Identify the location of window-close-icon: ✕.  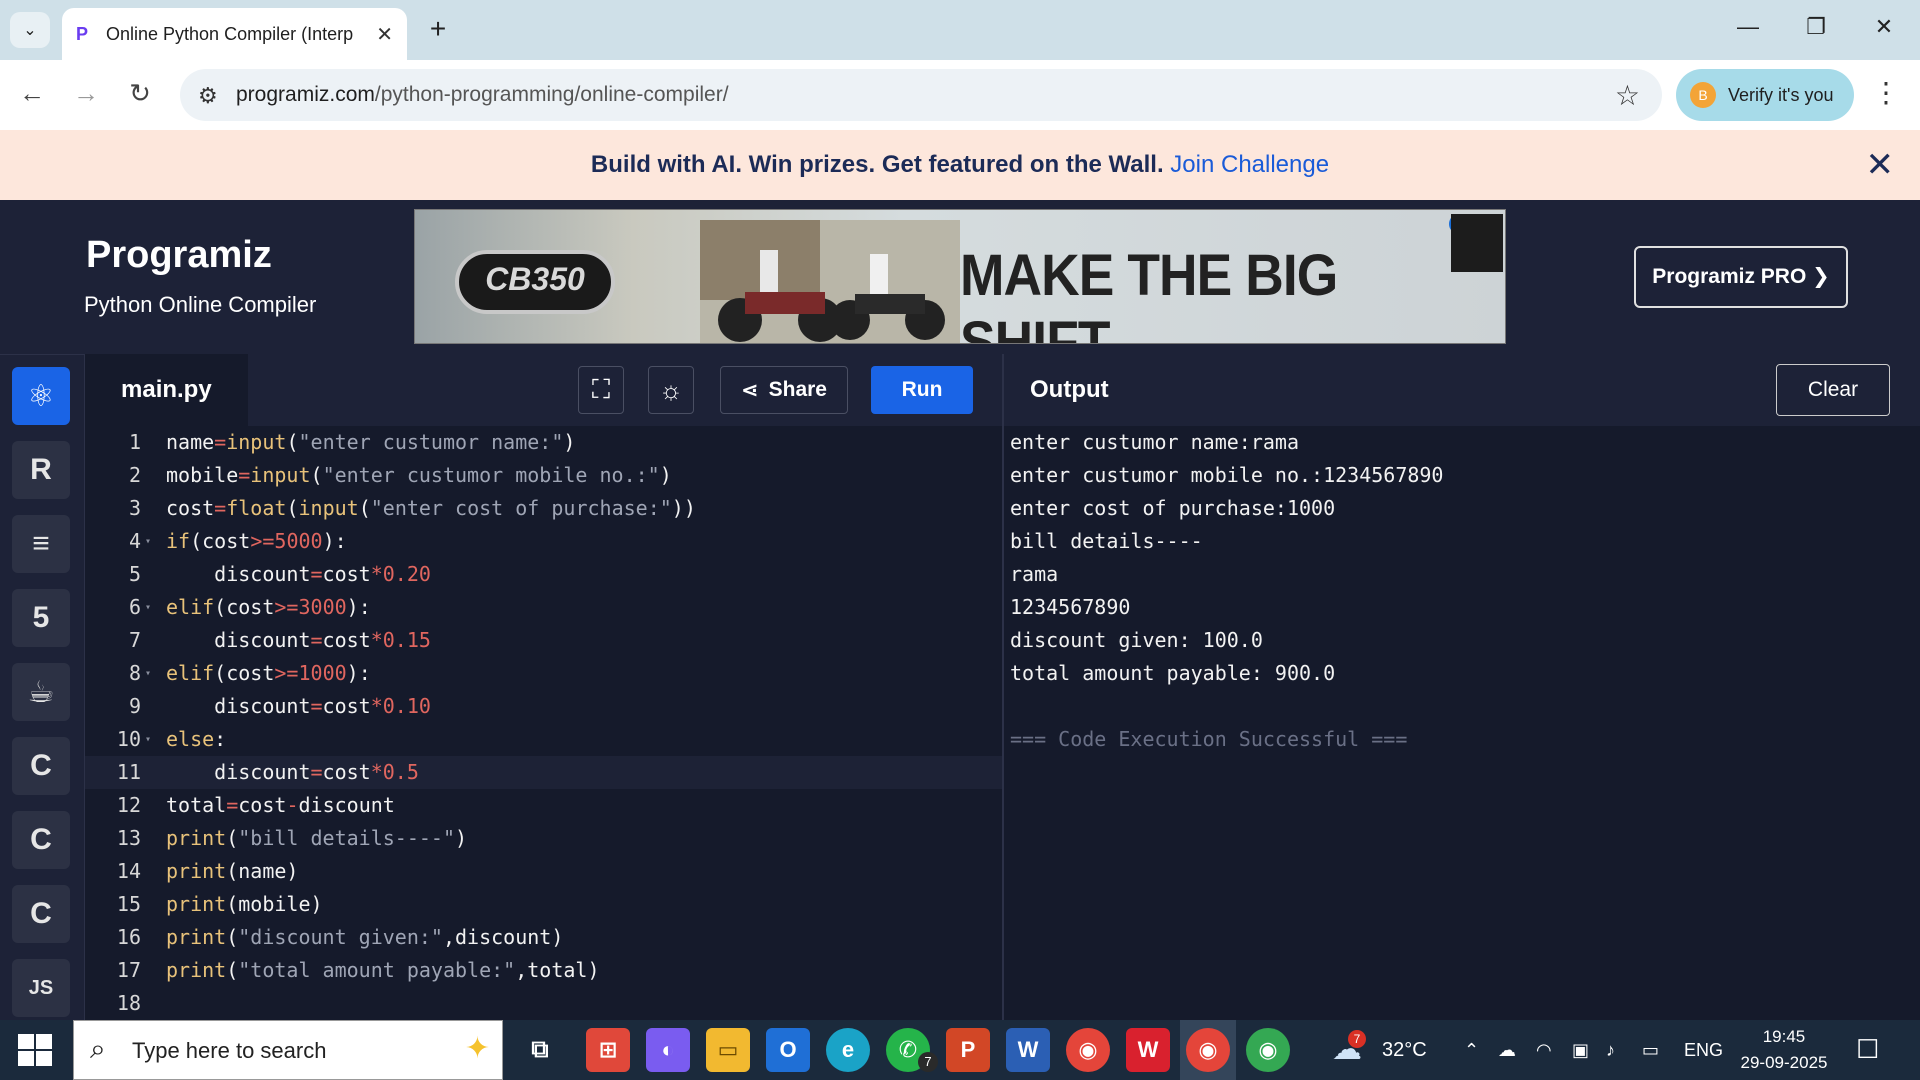
(1884, 27).